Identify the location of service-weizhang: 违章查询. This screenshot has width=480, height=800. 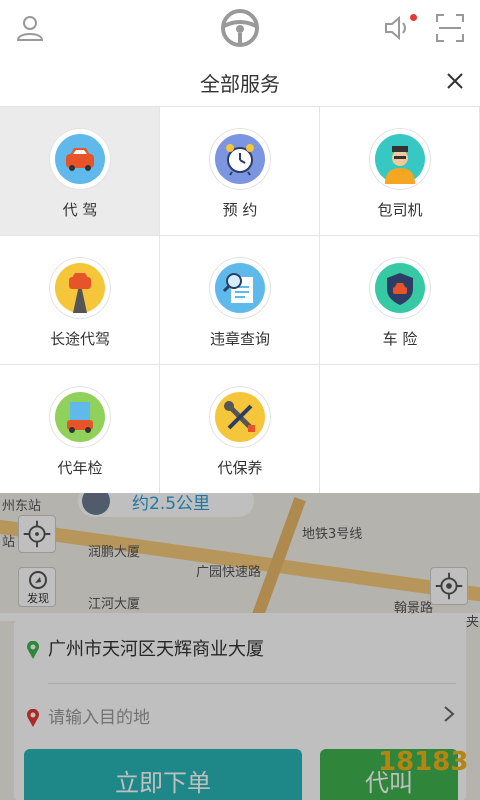
(240, 300).